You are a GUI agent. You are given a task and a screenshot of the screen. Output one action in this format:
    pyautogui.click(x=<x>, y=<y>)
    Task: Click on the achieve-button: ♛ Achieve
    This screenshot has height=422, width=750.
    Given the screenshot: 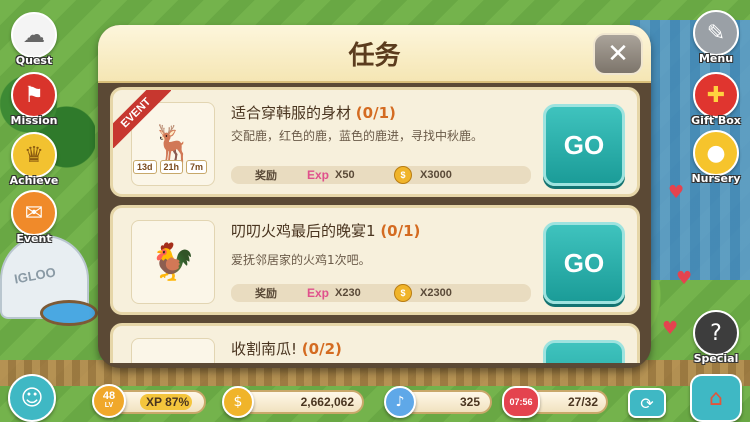 What is the action you would take?
    pyautogui.click(x=34, y=159)
    